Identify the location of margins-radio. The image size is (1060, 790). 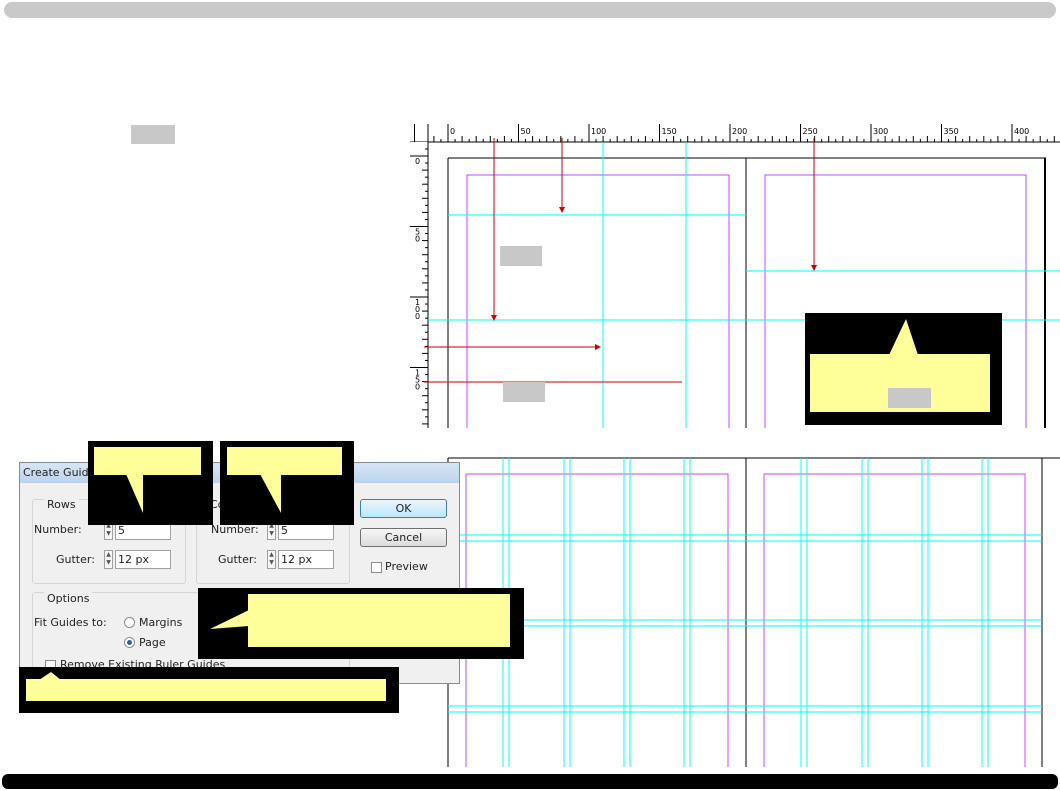
(129, 622).